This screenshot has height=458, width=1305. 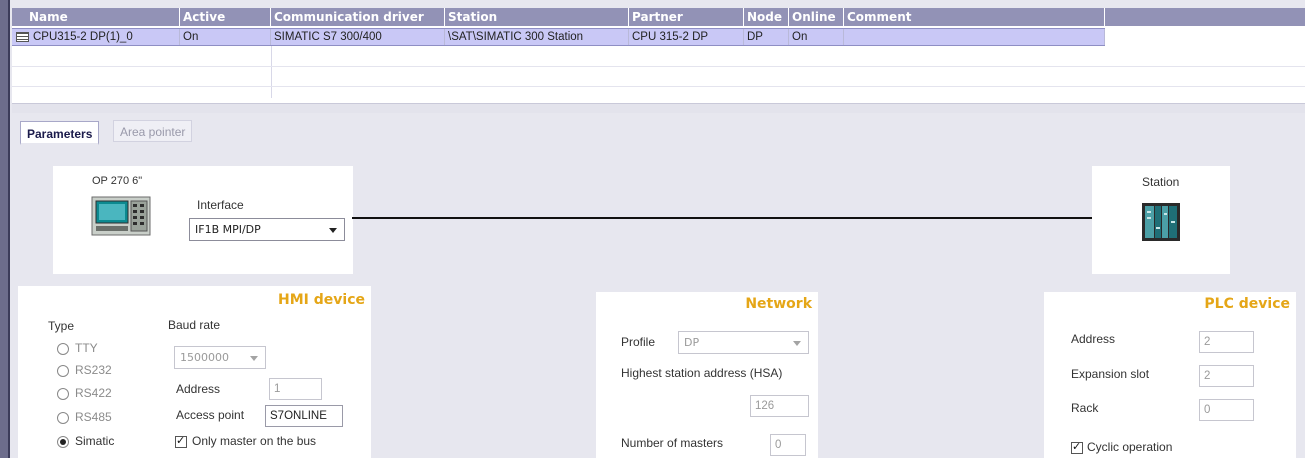 What do you see at coordinates (537, 37) in the screenshot?
I see `cell-station: \SAT\SIMATIC 300 Station` at bounding box center [537, 37].